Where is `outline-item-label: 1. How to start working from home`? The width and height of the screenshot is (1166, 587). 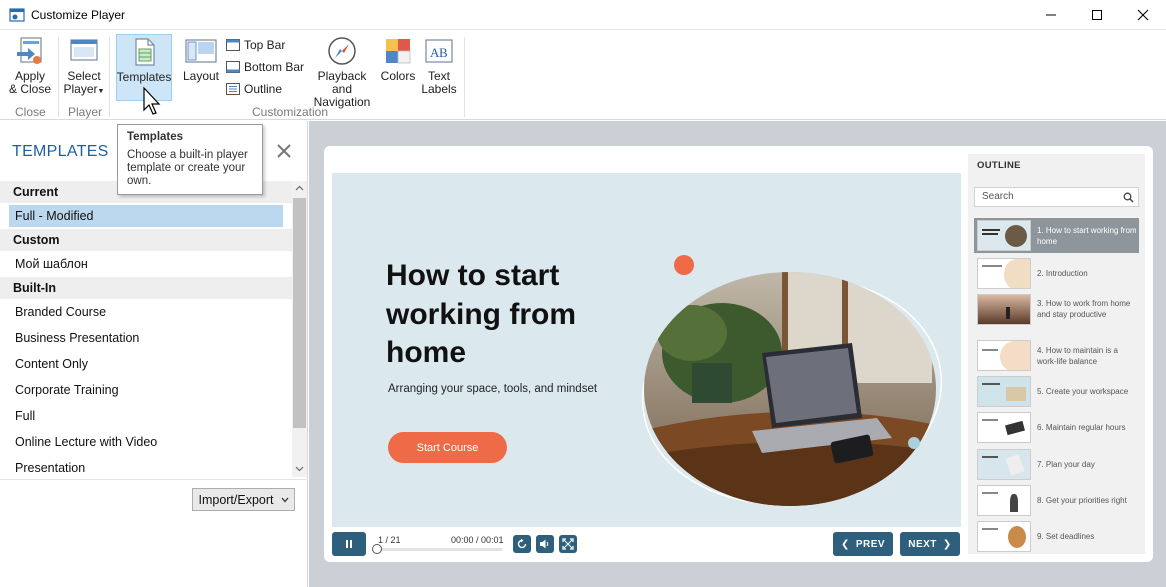 outline-item-label: 1. How to start working from home is located at coordinates (1087, 235).